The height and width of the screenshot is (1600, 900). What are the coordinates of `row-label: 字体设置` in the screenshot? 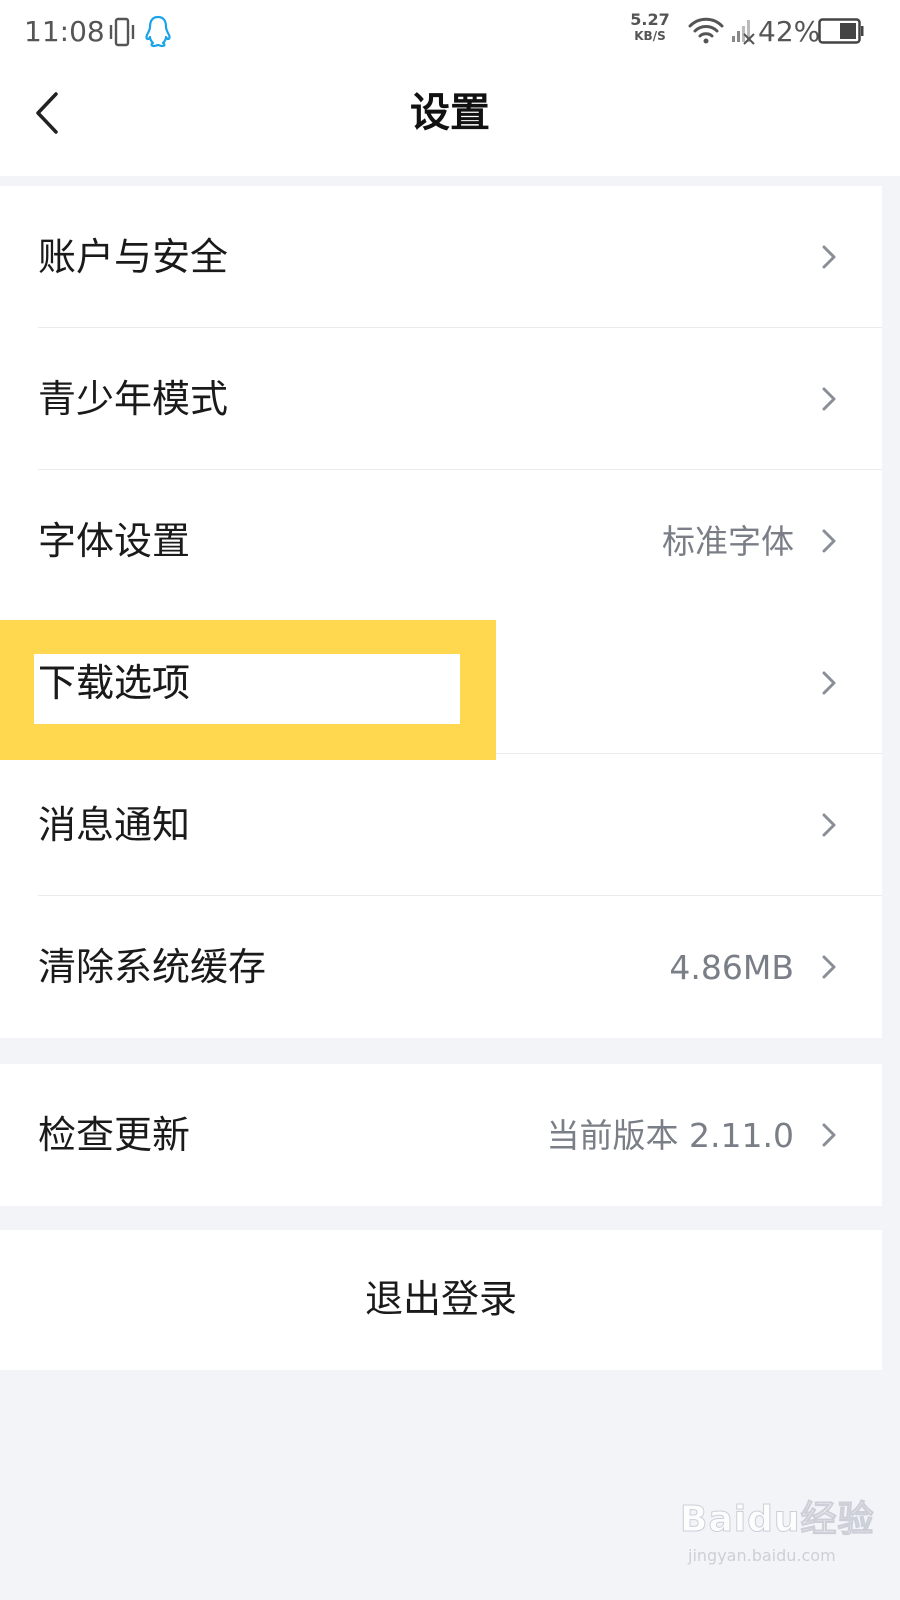 It's located at (114, 541).